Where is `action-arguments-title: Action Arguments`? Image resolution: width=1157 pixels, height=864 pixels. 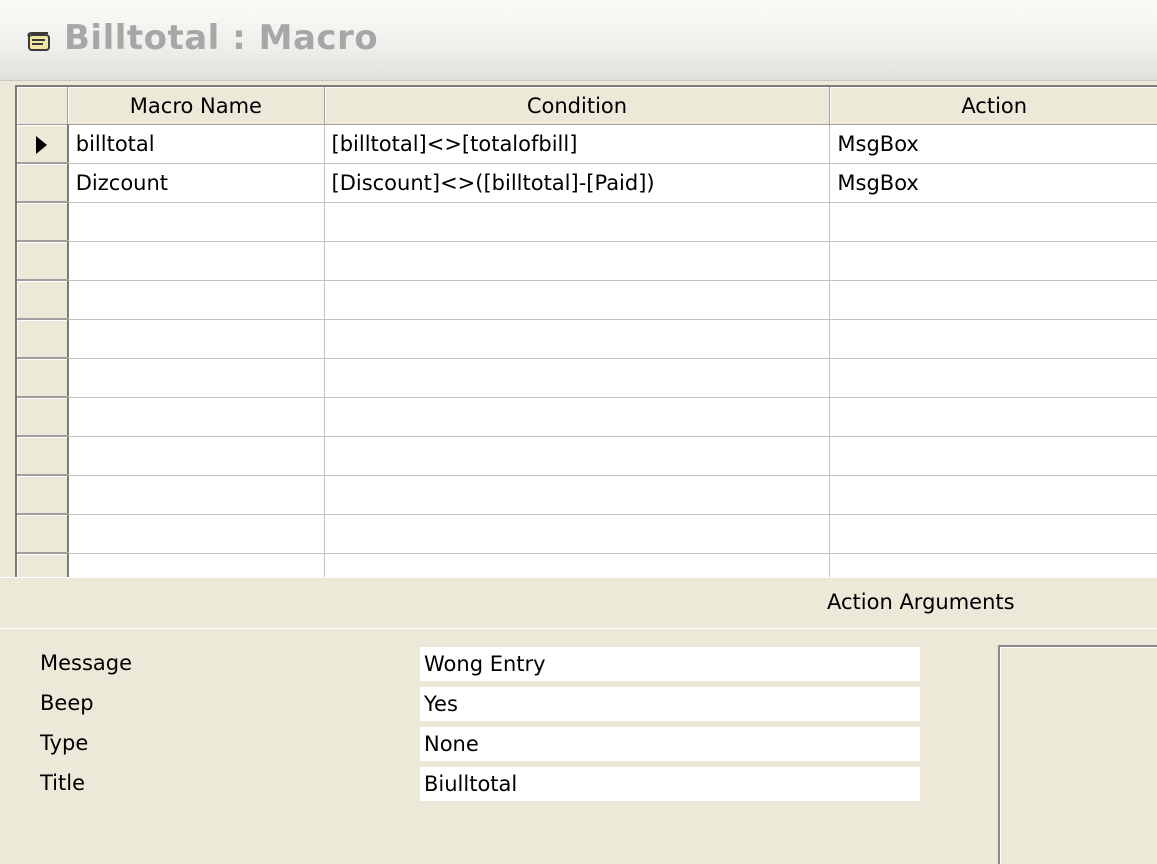
action-arguments-title: Action Arguments is located at coordinates (921, 602).